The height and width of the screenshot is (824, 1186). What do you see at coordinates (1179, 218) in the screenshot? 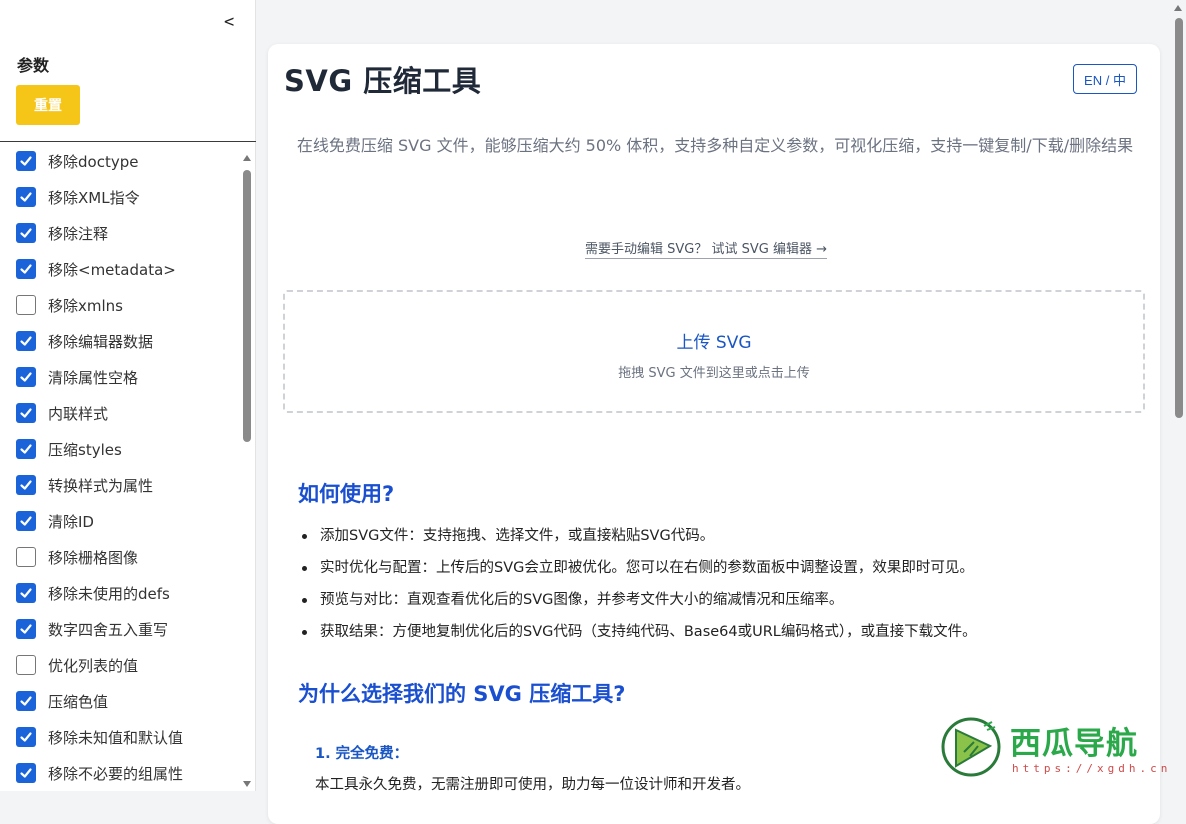
I see `page-scroll-thumb` at bounding box center [1179, 218].